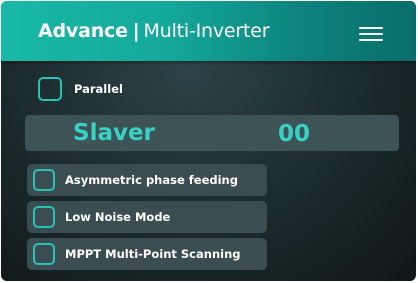  What do you see at coordinates (44, 180) in the screenshot?
I see `asymmetric-phase-feeding-checkbox` at bounding box center [44, 180].